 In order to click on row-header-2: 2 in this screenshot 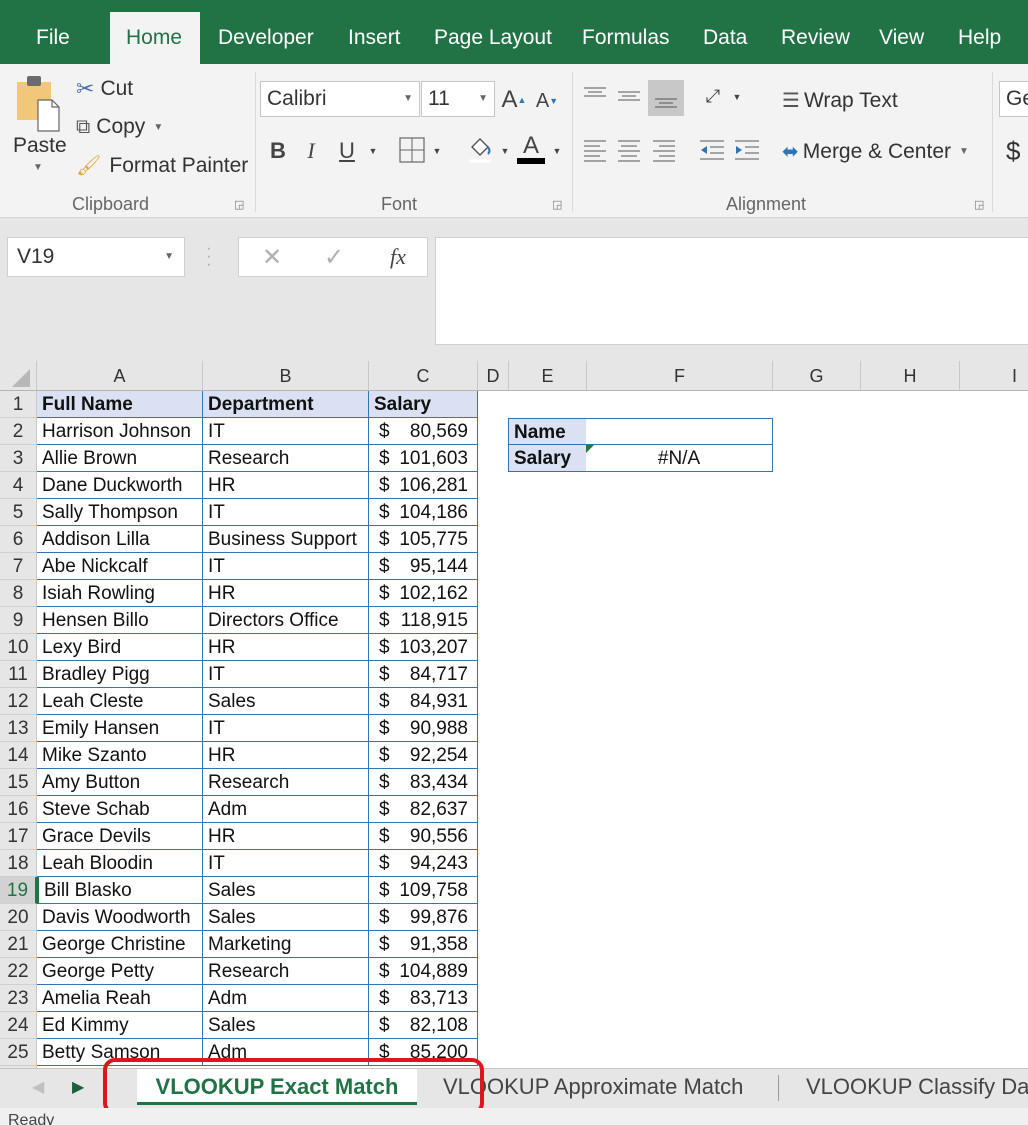, I will do `click(18, 431)`.